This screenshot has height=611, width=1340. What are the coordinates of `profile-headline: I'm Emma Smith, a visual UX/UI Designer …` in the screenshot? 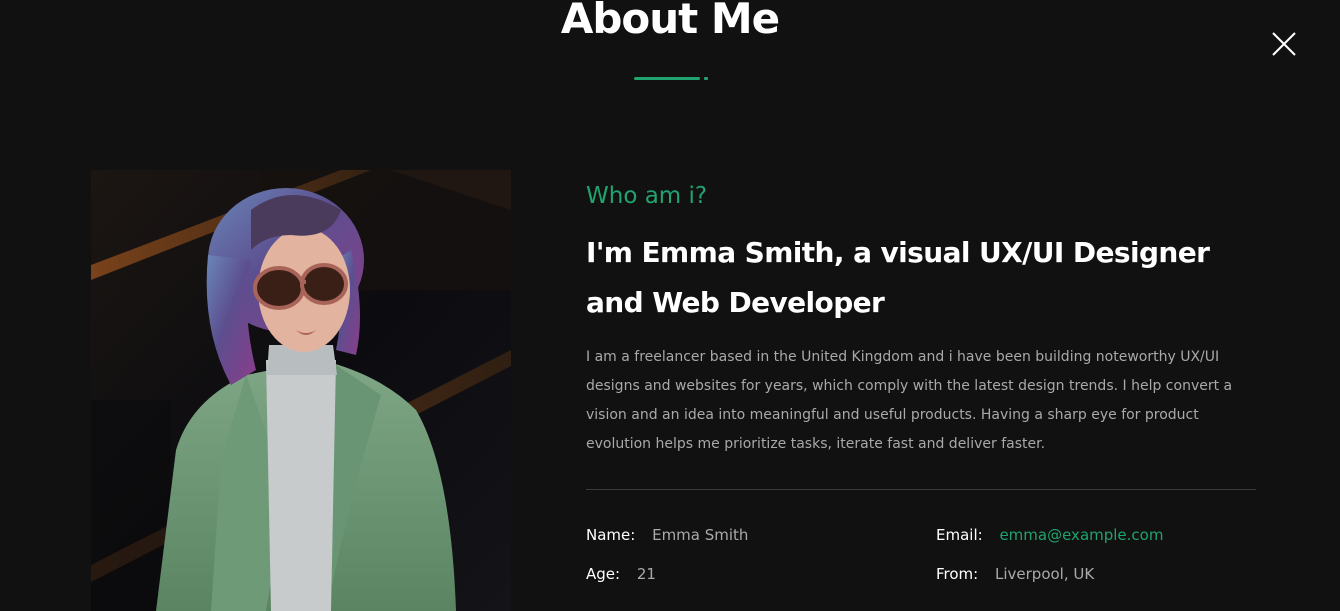 It's located at (898, 277).